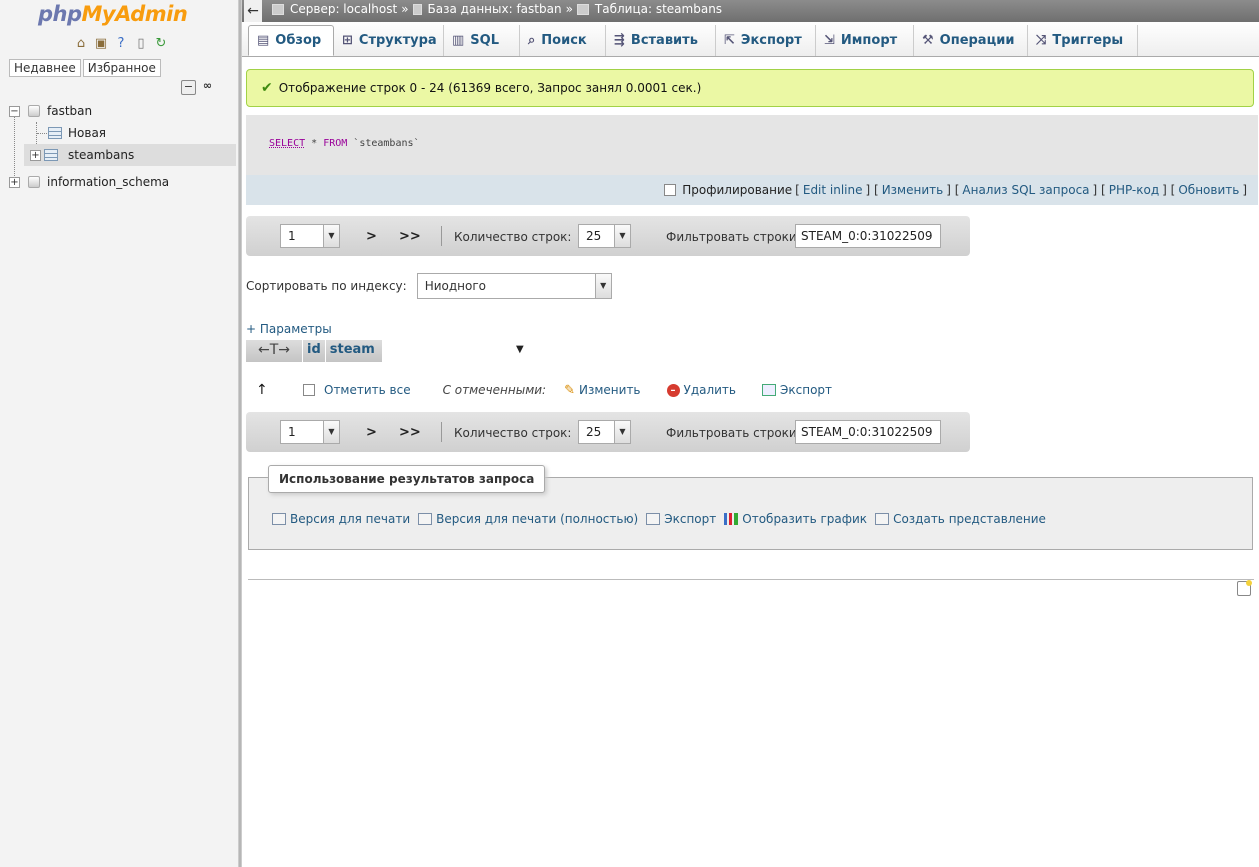  What do you see at coordinates (253, 11) in the screenshot?
I see `collapse-nav-icon: ←` at bounding box center [253, 11].